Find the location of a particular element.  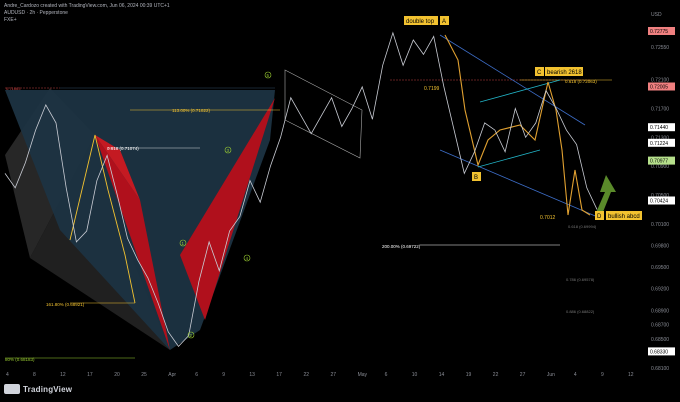

y-tick-label: 0.69200 is located at coordinates (660, 290).